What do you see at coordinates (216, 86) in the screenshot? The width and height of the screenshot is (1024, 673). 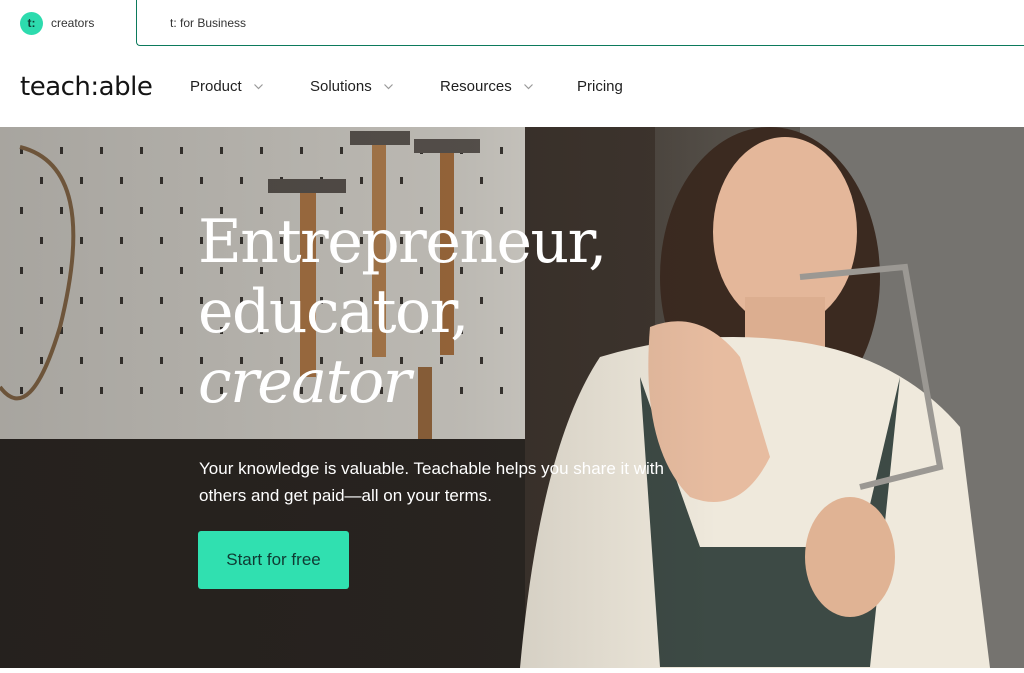 I see `nav-item-label: Product` at bounding box center [216, 86].